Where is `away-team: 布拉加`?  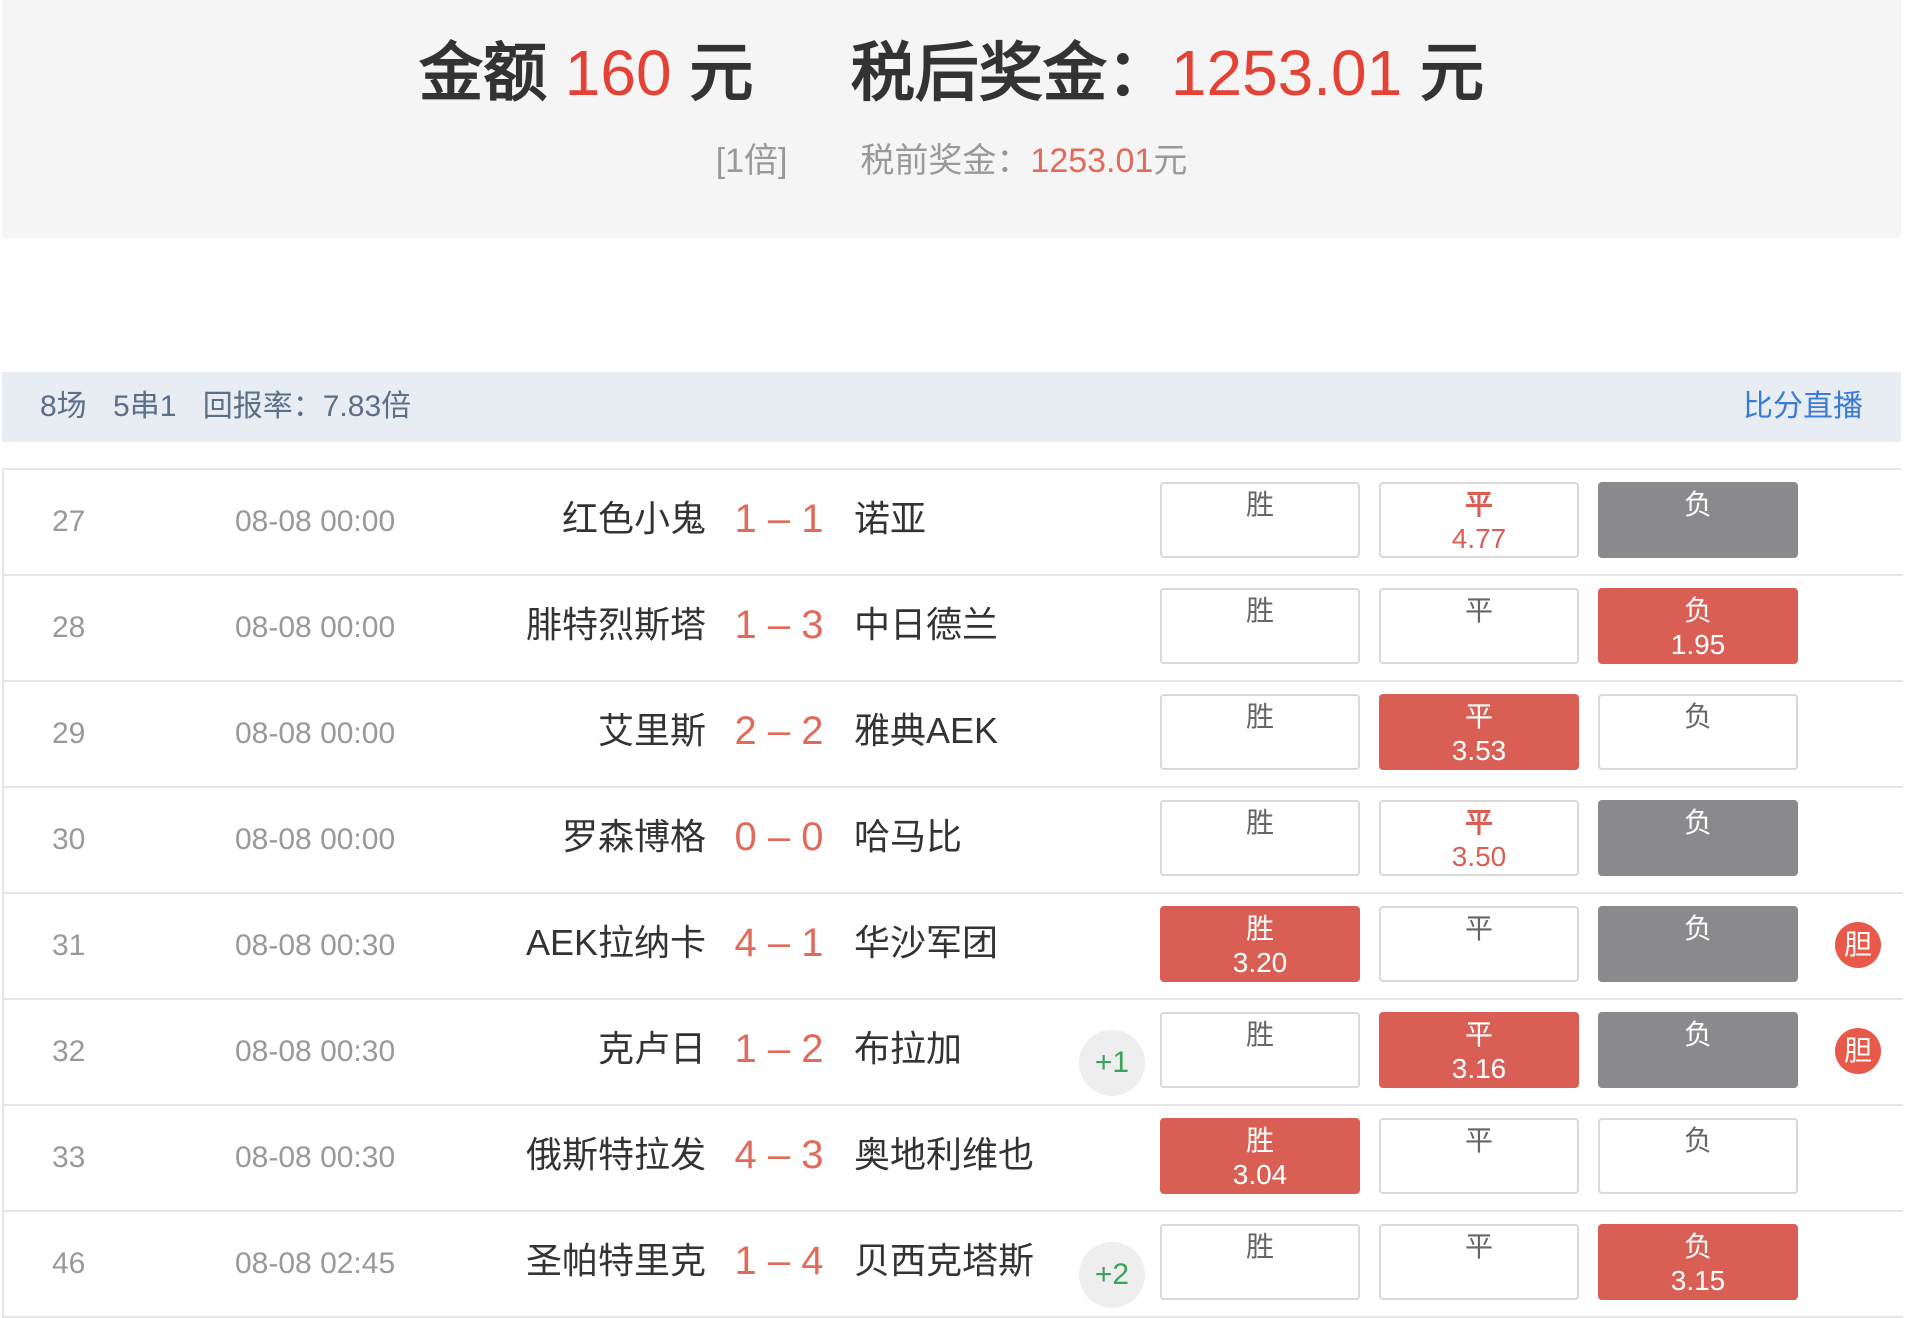 away-team: 布拉加 is located at coordinates (908, 1048).